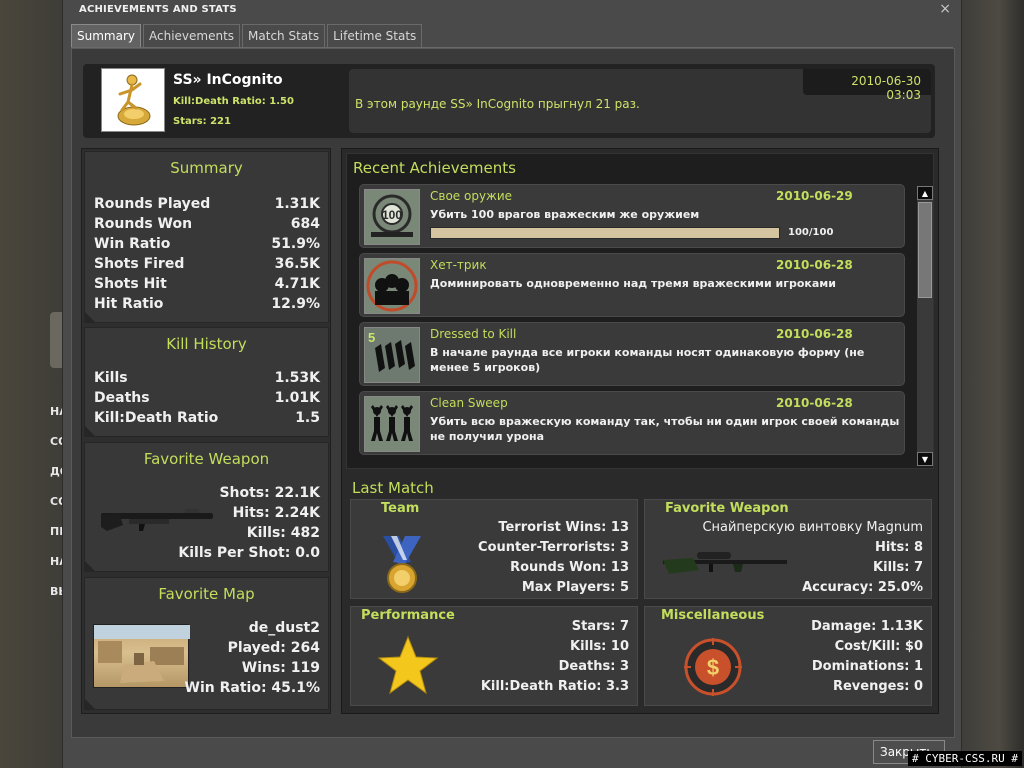  What do you see at coordinates (400, 508) in the screenshot?
I see `team-title: Team` at bounding box center [400, 508].